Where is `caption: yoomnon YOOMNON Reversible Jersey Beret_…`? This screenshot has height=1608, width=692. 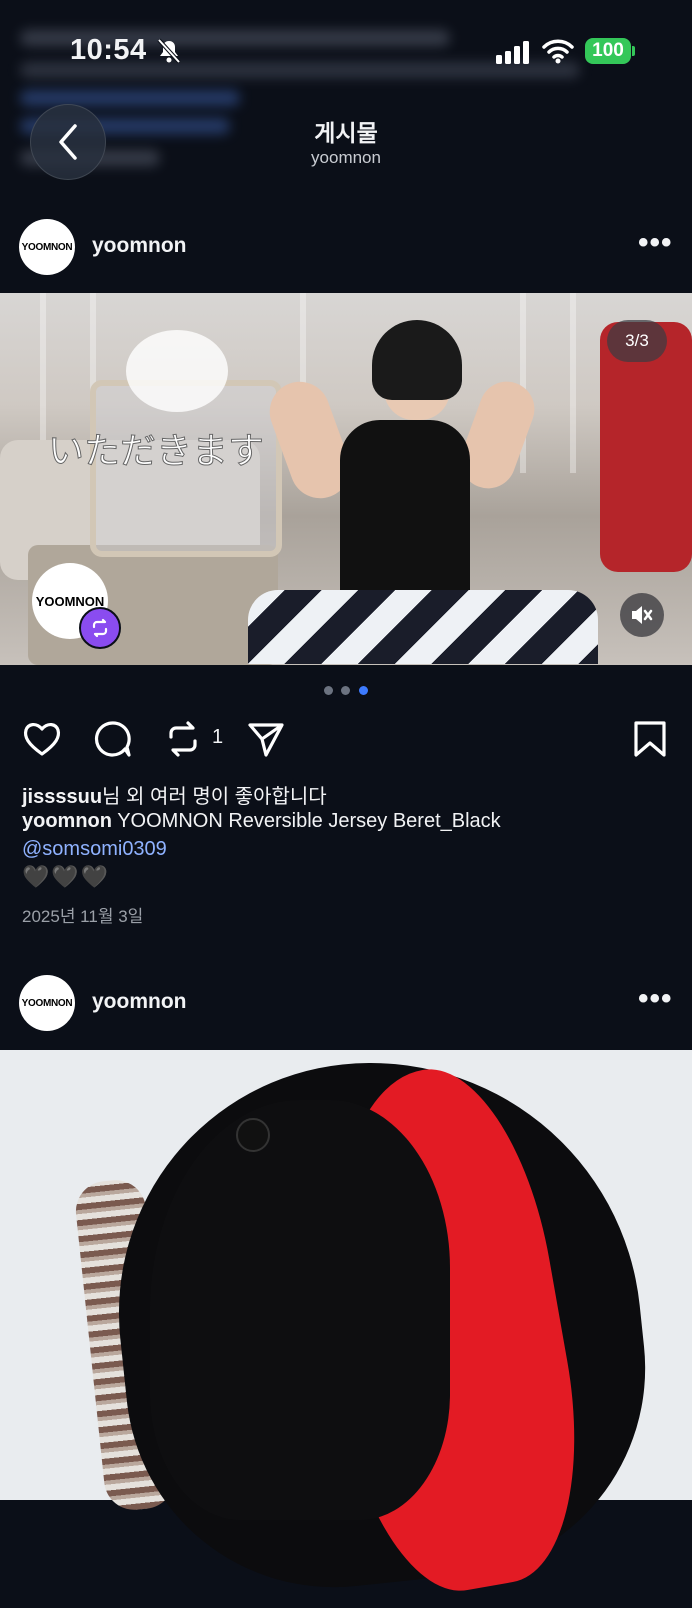 caption: yoomnon YOOMNON Reversible Jersey Beret_… is located at coordinates (261, 821).